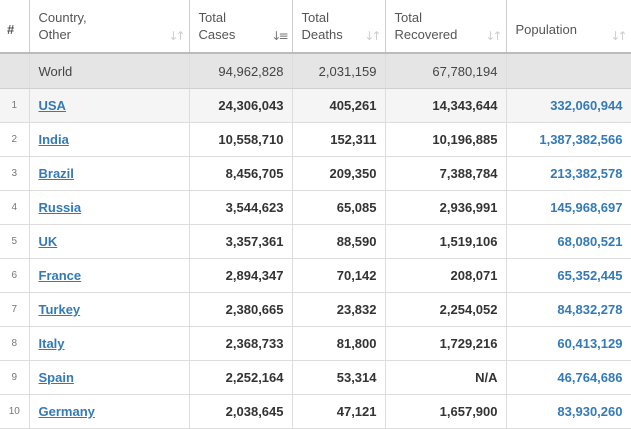 This screenshot has width=631, height=429. I want to click on world-total-cases: 94,962,828, so click(241, 71).